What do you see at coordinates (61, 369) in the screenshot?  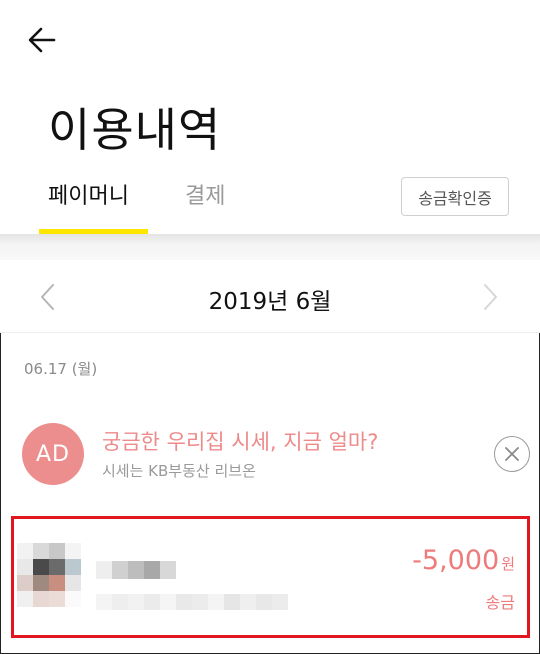 I see `date-header: 06.17 (월)` at bounding box center [61, 369].